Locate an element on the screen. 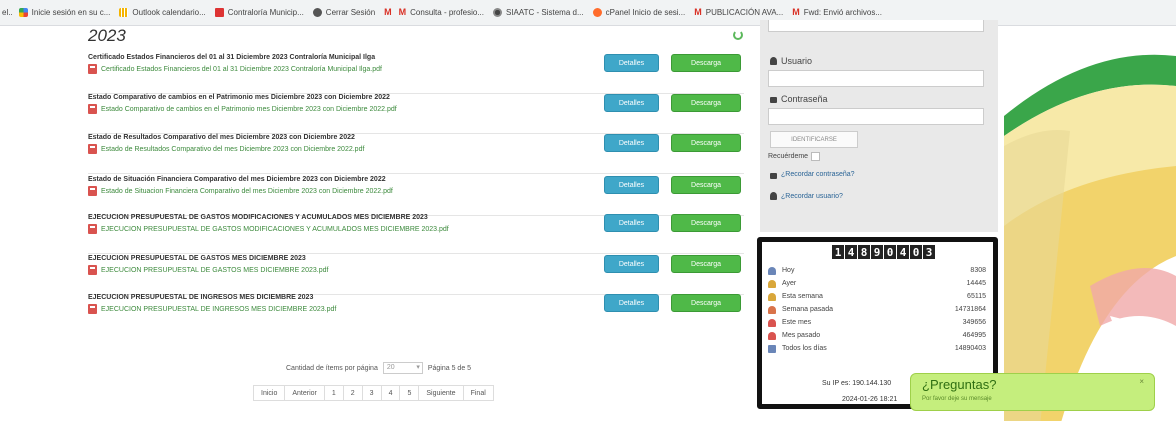 This screenshot has width=1176, height=421. page-last-button: Final is located at coordinates (478, 393).